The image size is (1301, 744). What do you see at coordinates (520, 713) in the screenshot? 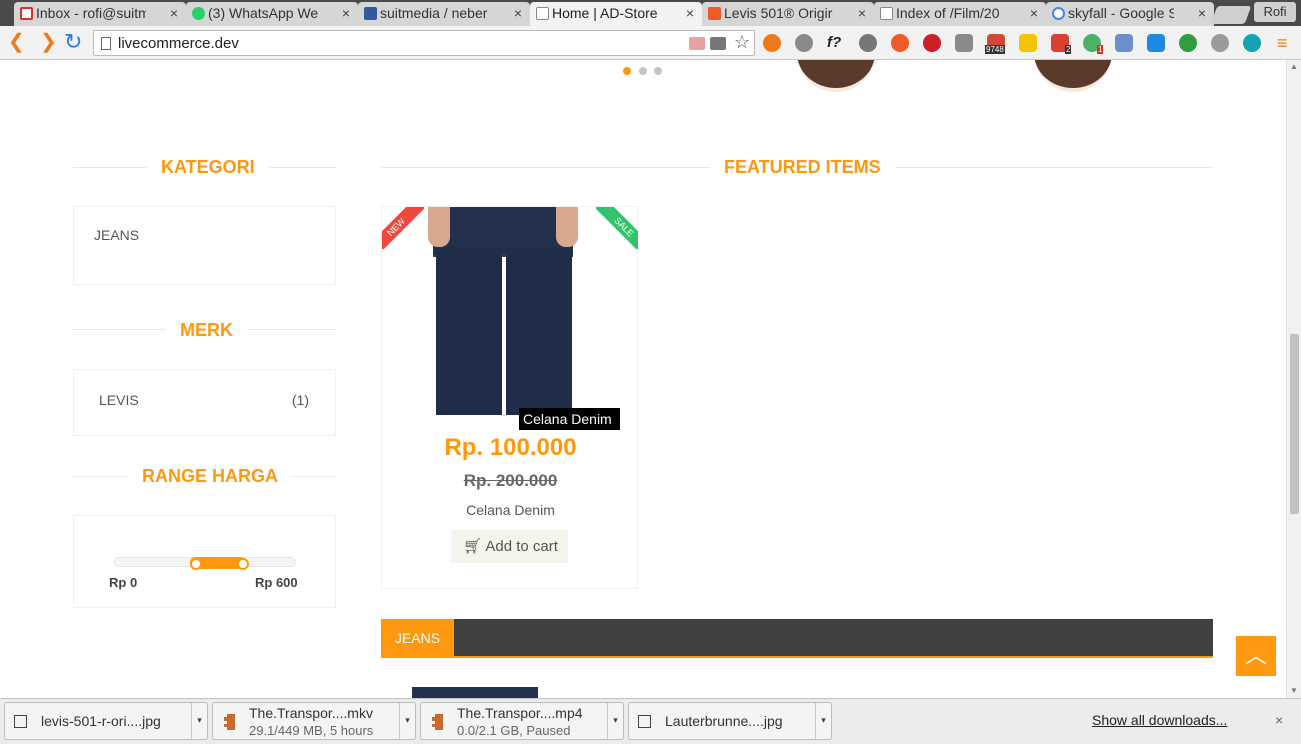
I see `download-filename: The.Transpor....mp4` at bounding box center [520, 713].